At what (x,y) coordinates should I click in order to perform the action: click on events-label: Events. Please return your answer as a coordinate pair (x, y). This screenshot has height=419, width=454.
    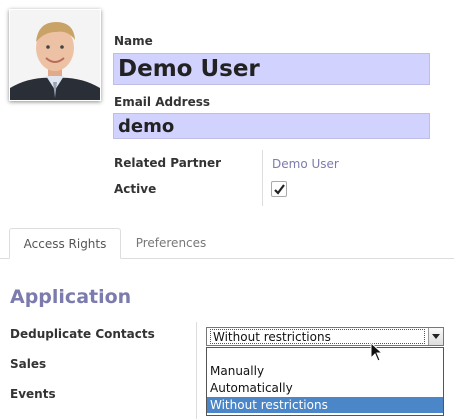
    Looking at the image, I should click on (33, 394).